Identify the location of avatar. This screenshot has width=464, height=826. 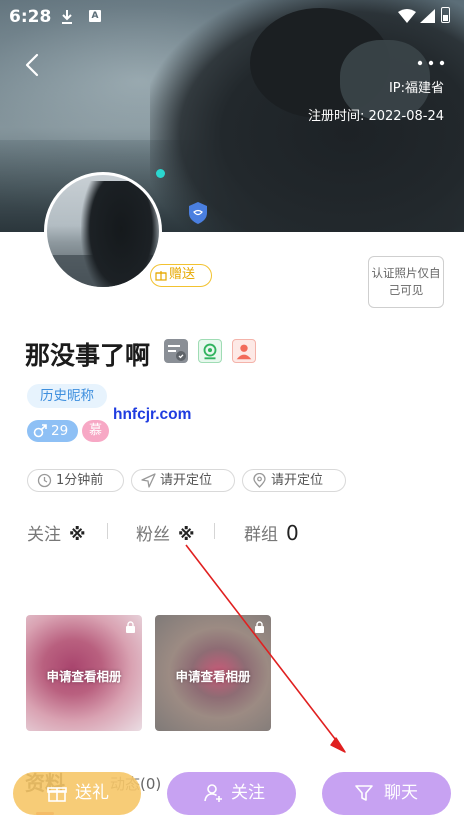
(103, 231).